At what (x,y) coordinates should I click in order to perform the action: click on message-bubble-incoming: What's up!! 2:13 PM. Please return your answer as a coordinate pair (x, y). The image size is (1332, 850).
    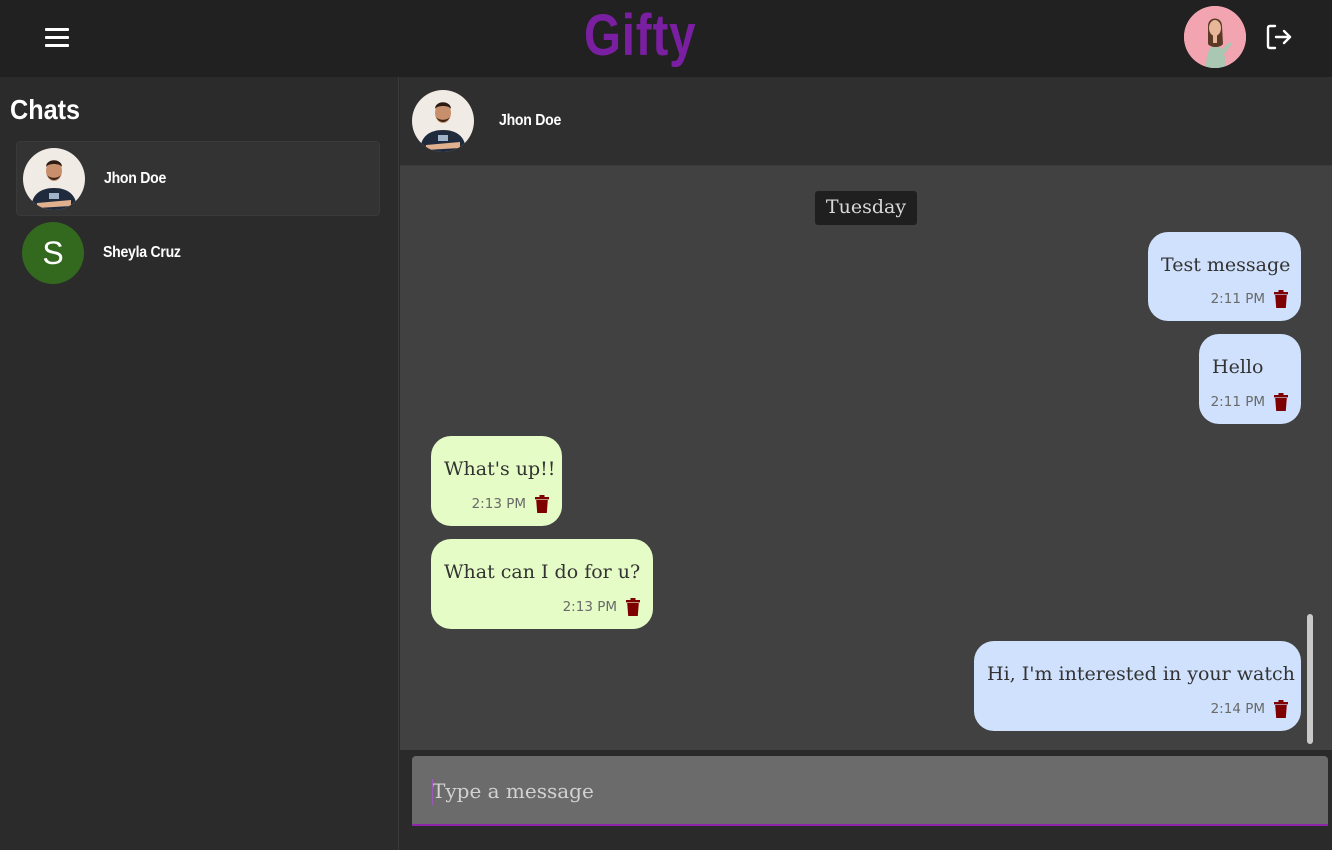
    Looking at the image, I should click on (496, 481).